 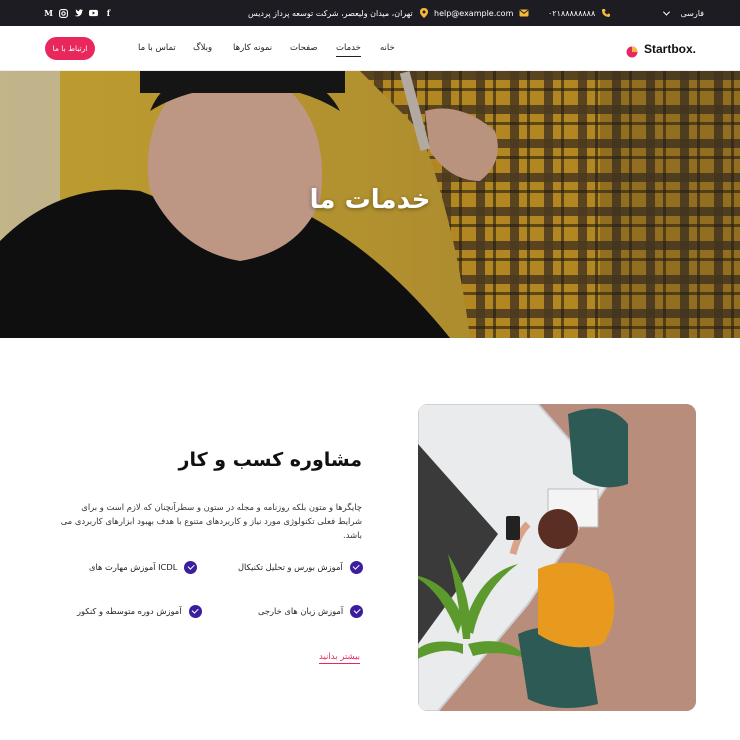 What do you see at coordinates (670, 48) in the screenshot?
I see `logo-text: Startbox.` at bounding box center [670, 48].